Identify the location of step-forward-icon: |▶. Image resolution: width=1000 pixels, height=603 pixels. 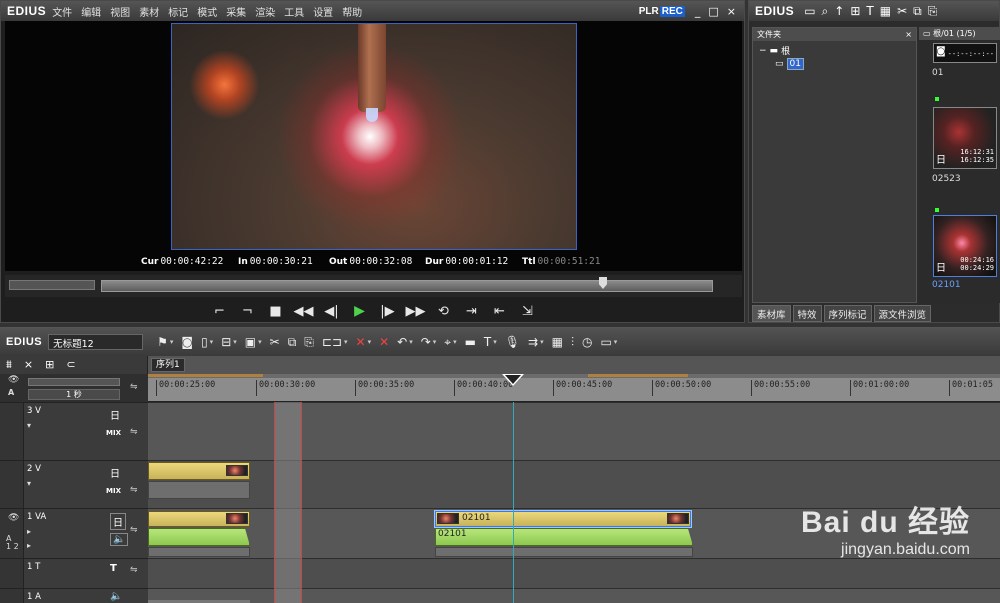
(388, 311).